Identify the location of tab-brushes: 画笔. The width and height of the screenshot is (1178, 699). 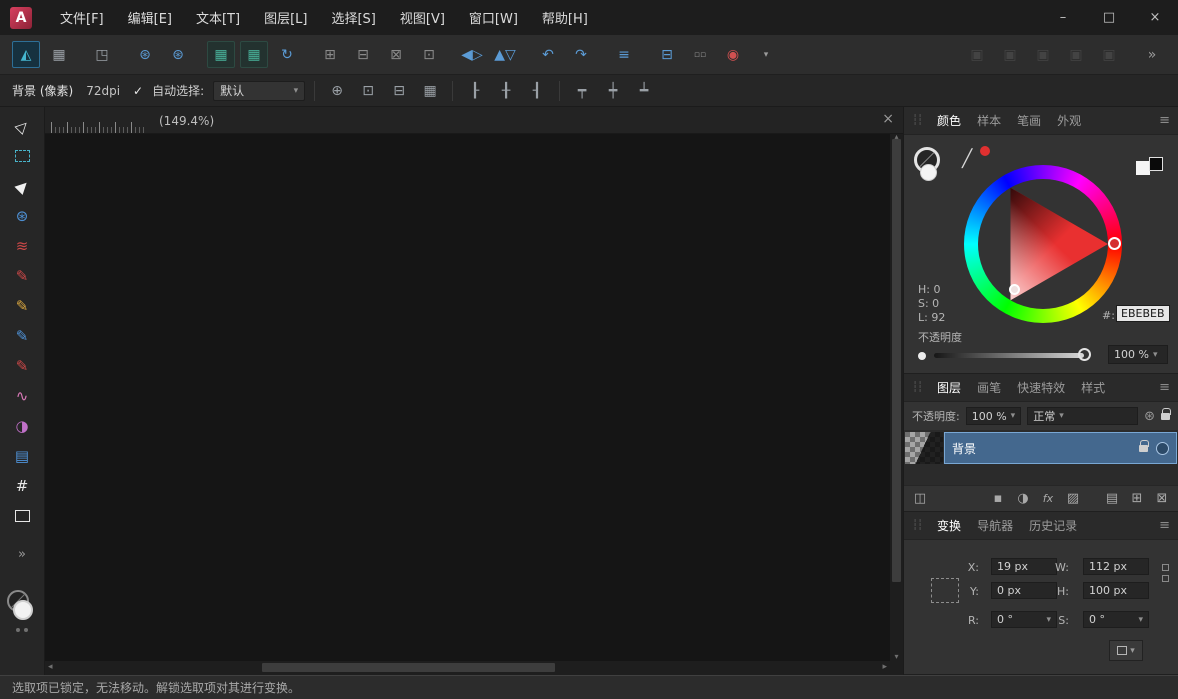
(989, 387).